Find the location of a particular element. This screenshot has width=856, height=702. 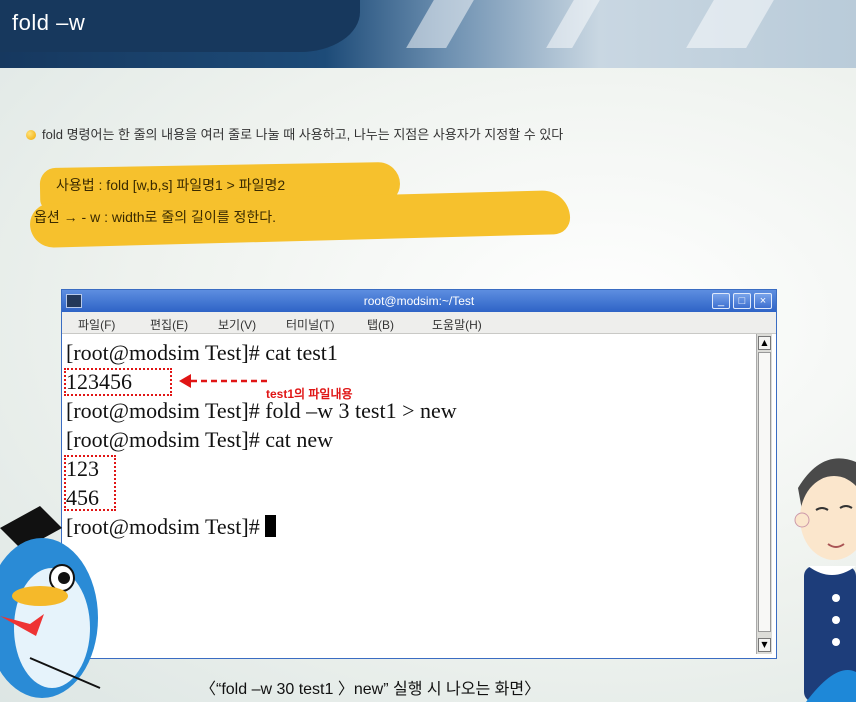

menu-terminal: 터미널(T) is located at coordinates (310, 324).